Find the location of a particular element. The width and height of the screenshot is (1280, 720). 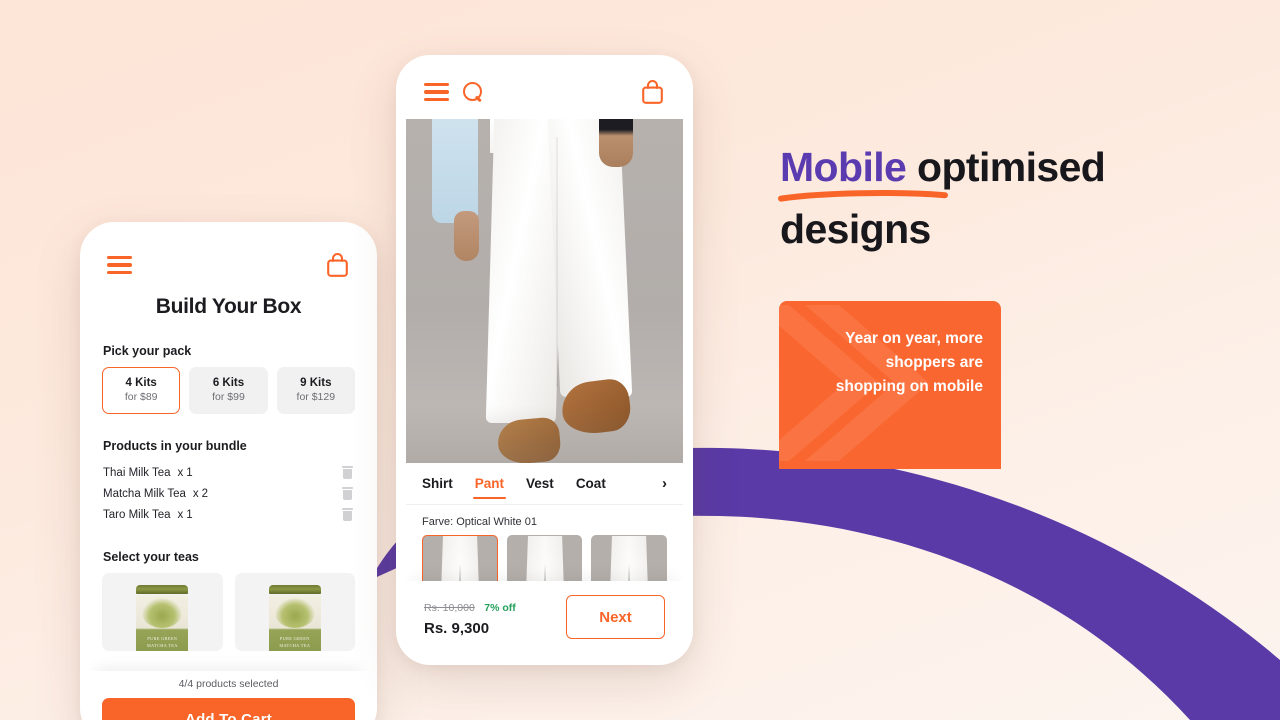

bundle-item-name: Thai Milk Tea is located at coordinates (137, 472).